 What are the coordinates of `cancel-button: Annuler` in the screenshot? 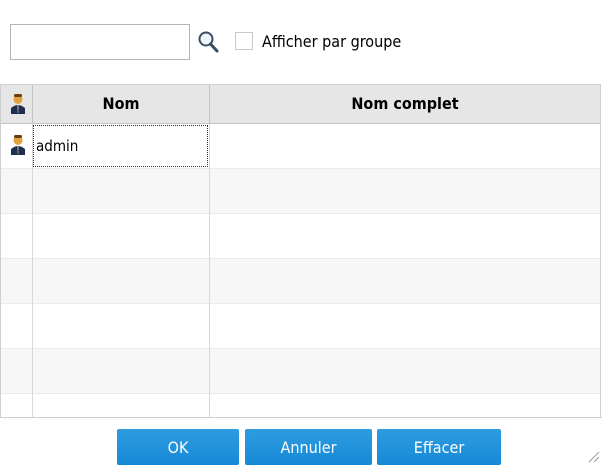 It's located at (308, 447).